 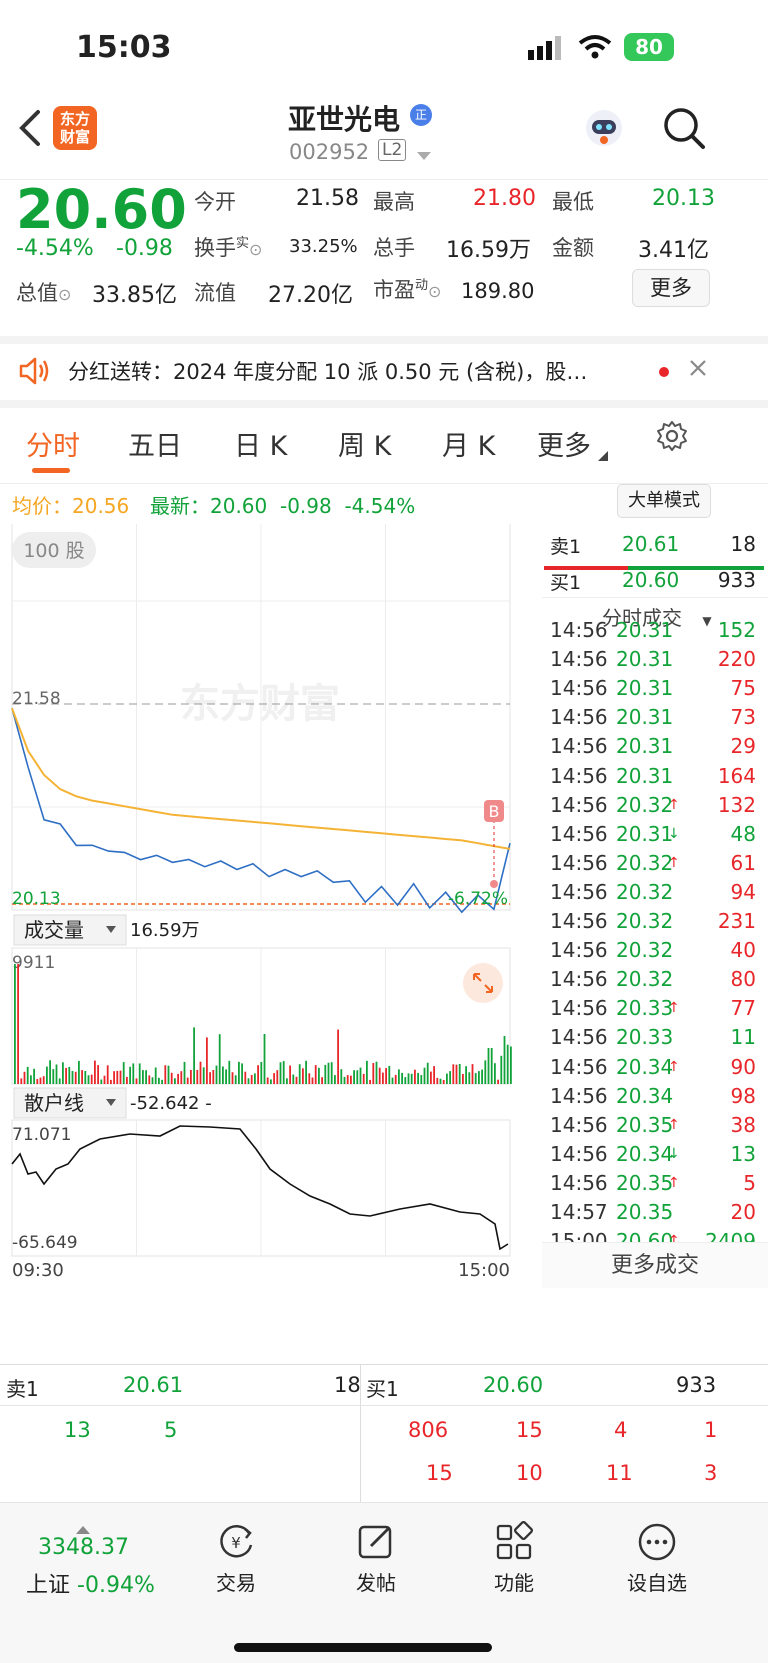 What do you see at coordinates (657, 1583) in the screenshot?
I see `nav-watchlist-label: 设自选` at bounding box center [657, 1583].